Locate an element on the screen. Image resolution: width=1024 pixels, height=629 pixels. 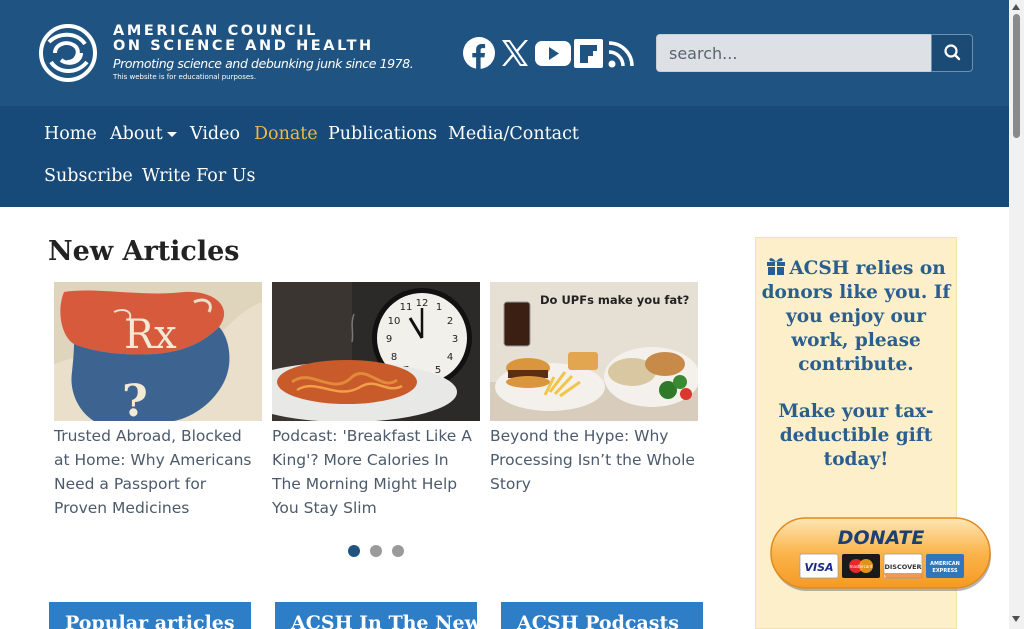
svg-text: 11 is located at coordinates (406, 307).